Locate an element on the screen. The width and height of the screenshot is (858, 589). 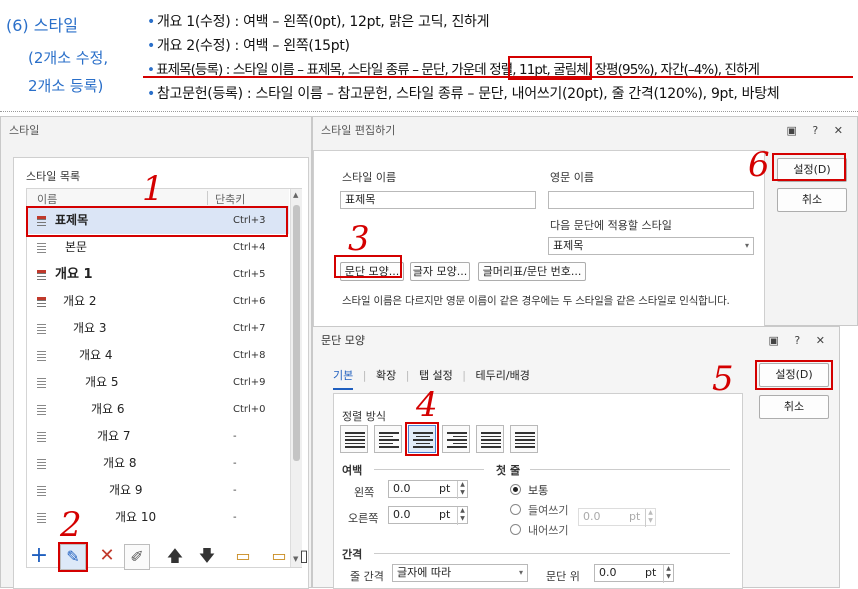
align-justify-button is located at coordinates (354, 439).